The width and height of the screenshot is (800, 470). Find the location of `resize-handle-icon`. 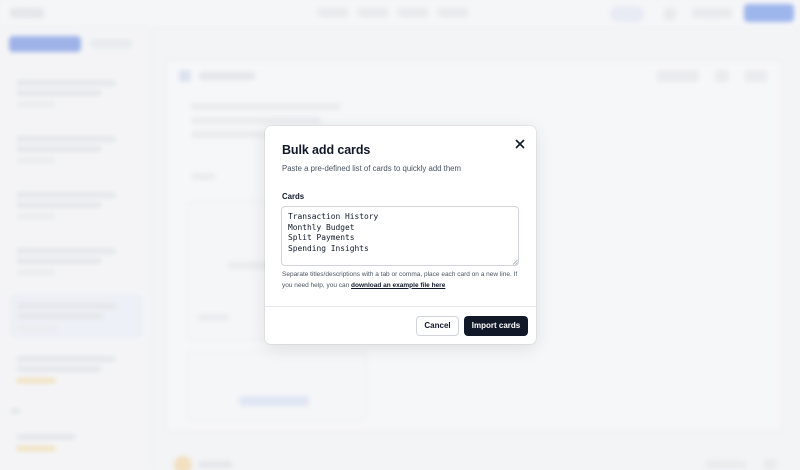

resize-handle-icon is located at coordinates (515, 262).